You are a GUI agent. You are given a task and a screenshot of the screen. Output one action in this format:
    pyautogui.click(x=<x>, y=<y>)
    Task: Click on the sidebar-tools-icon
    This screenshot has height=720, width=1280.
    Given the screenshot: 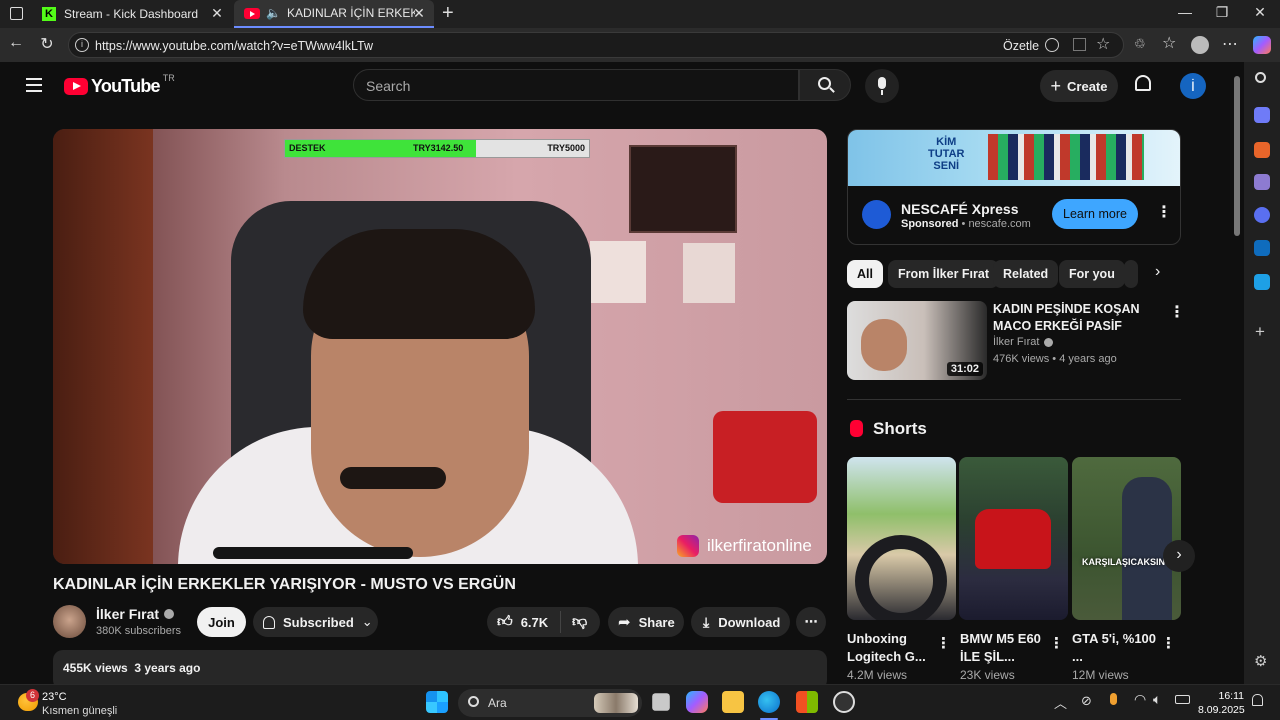 What is the action you would take?
    pyautogui.click(x=1262, y=150)
    